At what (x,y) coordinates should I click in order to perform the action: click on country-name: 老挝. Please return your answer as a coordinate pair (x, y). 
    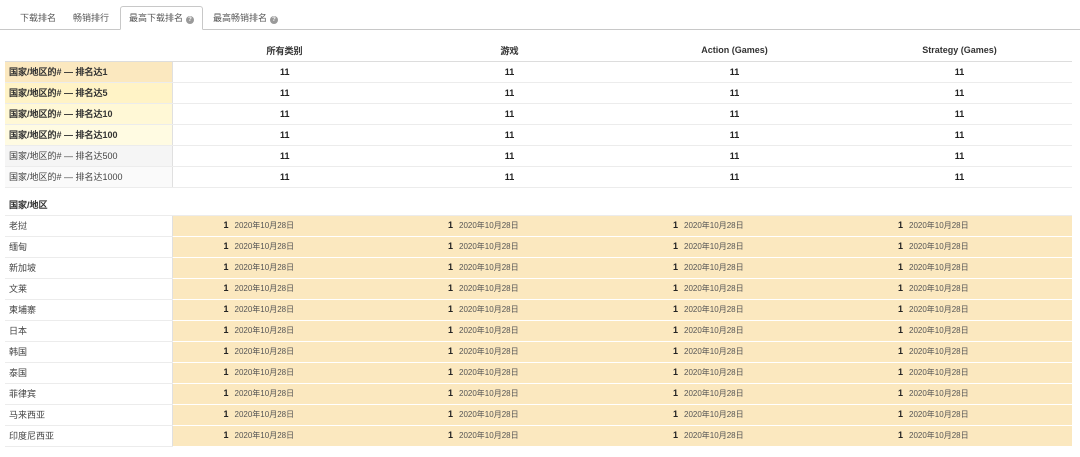
    Looking at the image, I should click on (89, 226).